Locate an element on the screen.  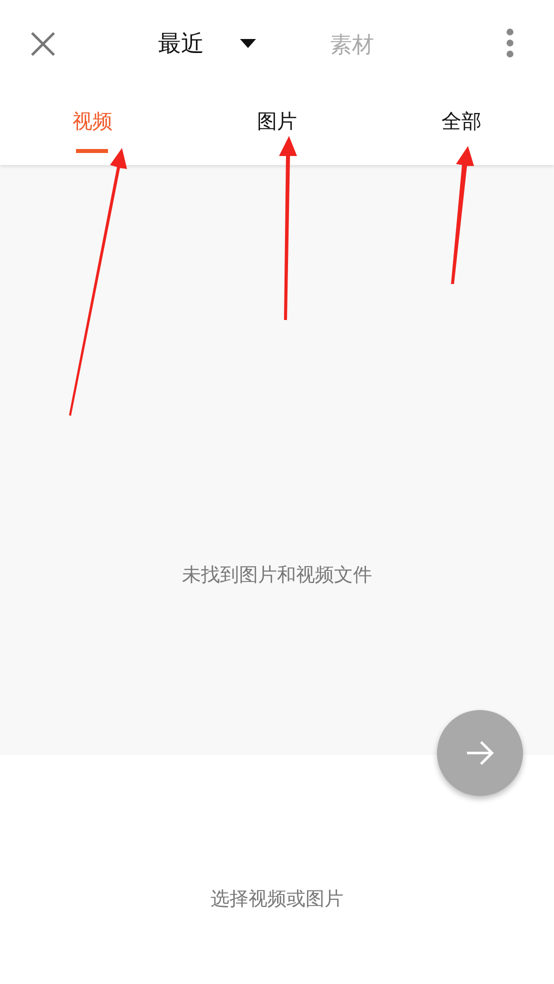
tab: 全部 is located at coordinates (462, 121).